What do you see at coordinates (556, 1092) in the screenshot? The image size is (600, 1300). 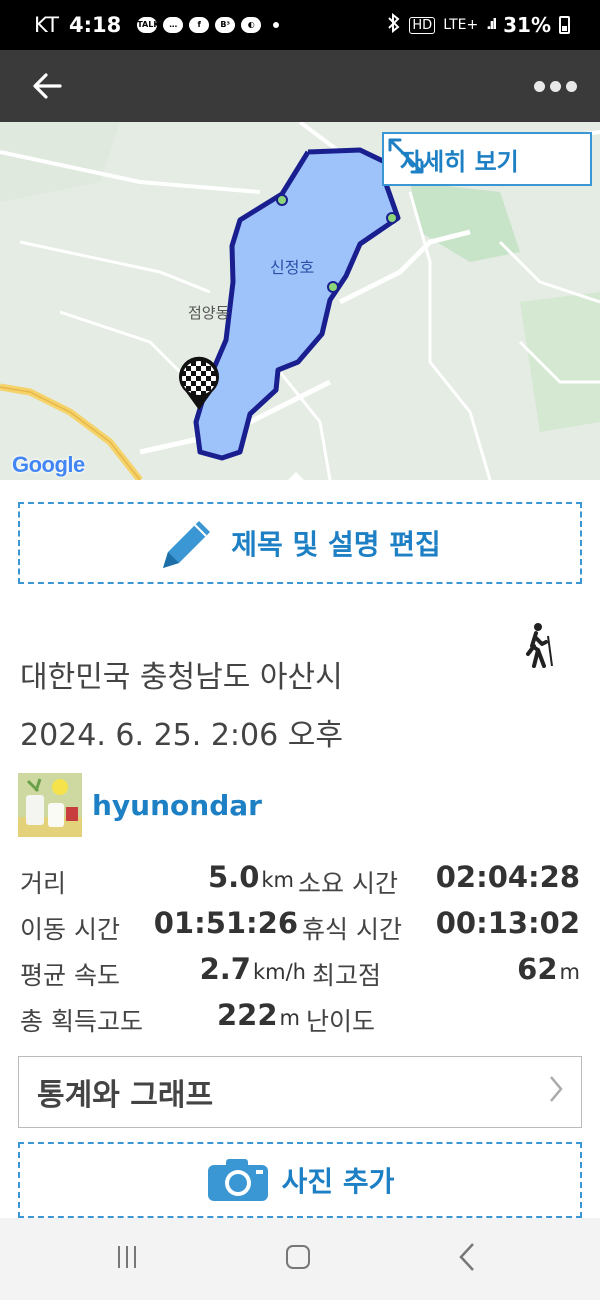 I see `chevron-right-icon` at bounding box center [556, 1092].